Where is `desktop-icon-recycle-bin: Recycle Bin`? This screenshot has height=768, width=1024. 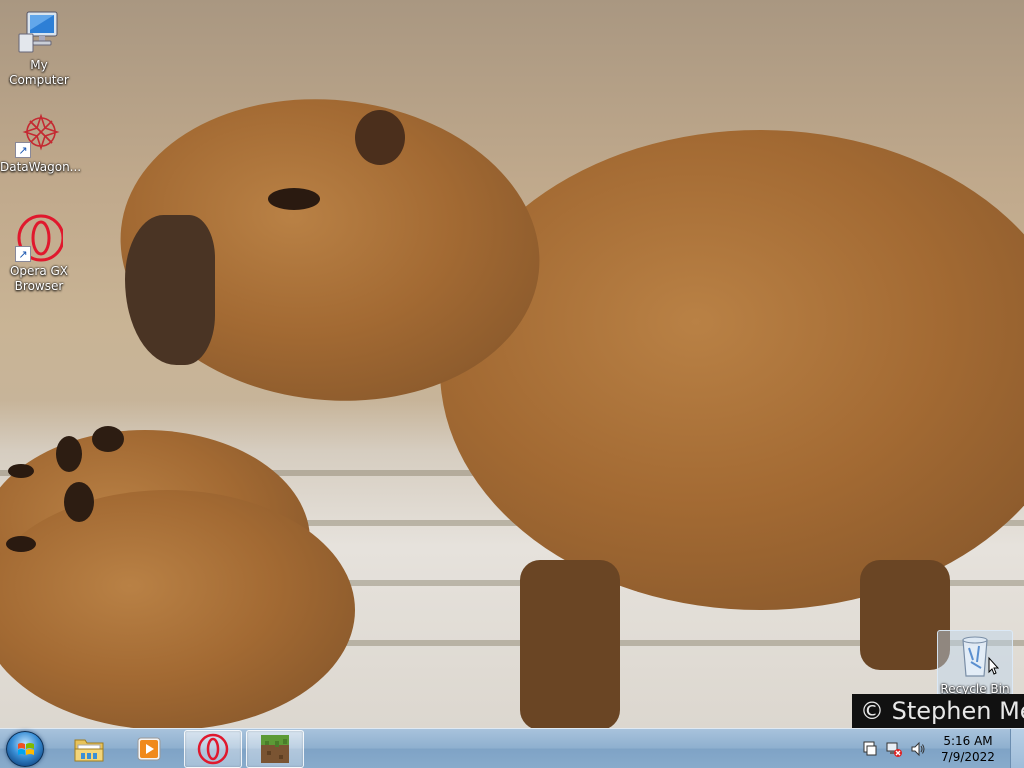
desktop-icon-recycle-bin: Recycle Bin is located at coordinates (975, 664).